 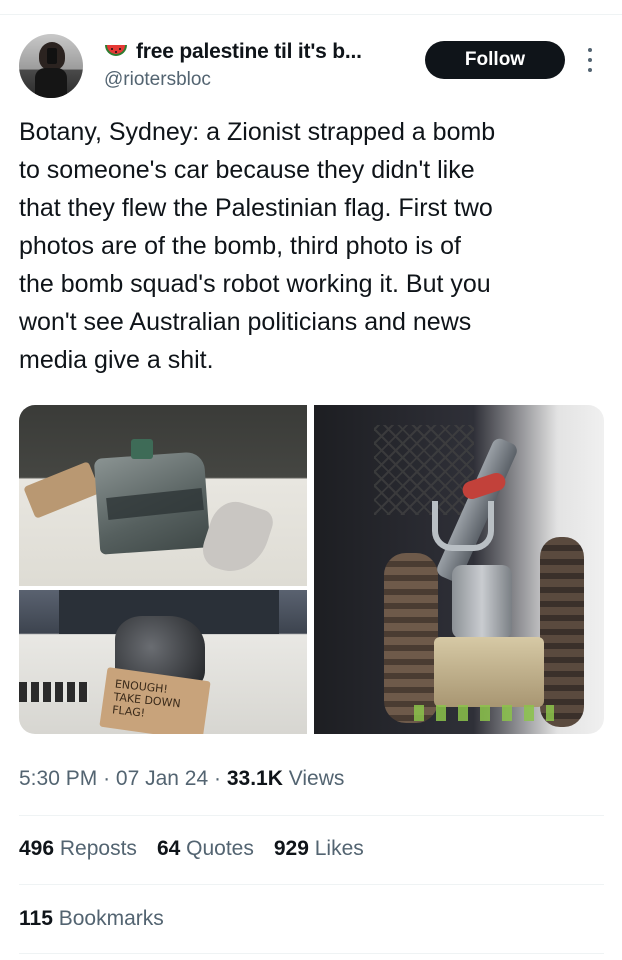 What do you see at coordinates (54, 692) in the screenshot?
I see `car-grille` at bounding box center [54, 692].